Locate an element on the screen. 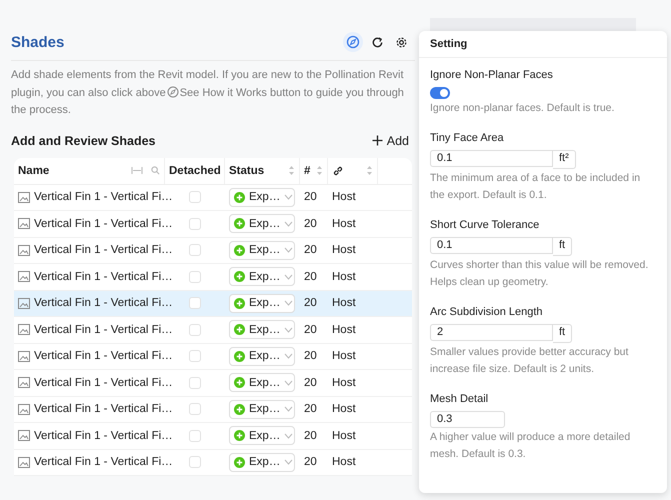 This screenshot has height=500, width=671. toggle-switch is located at coordinates (440, 93).